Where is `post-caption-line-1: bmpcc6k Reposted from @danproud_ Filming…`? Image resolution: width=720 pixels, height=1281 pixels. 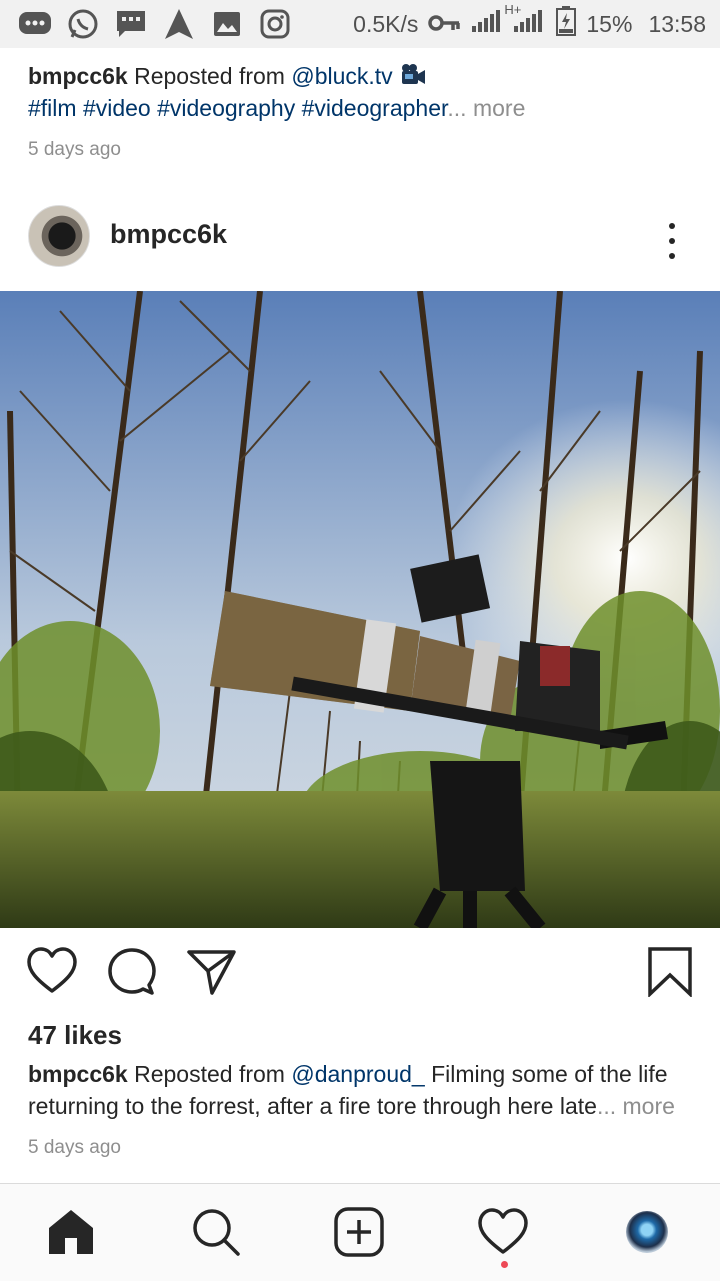 post-caption-line-1: bmpcc6k Reposted from @danproud_ Filming… is located at coordinates (348, 1074).